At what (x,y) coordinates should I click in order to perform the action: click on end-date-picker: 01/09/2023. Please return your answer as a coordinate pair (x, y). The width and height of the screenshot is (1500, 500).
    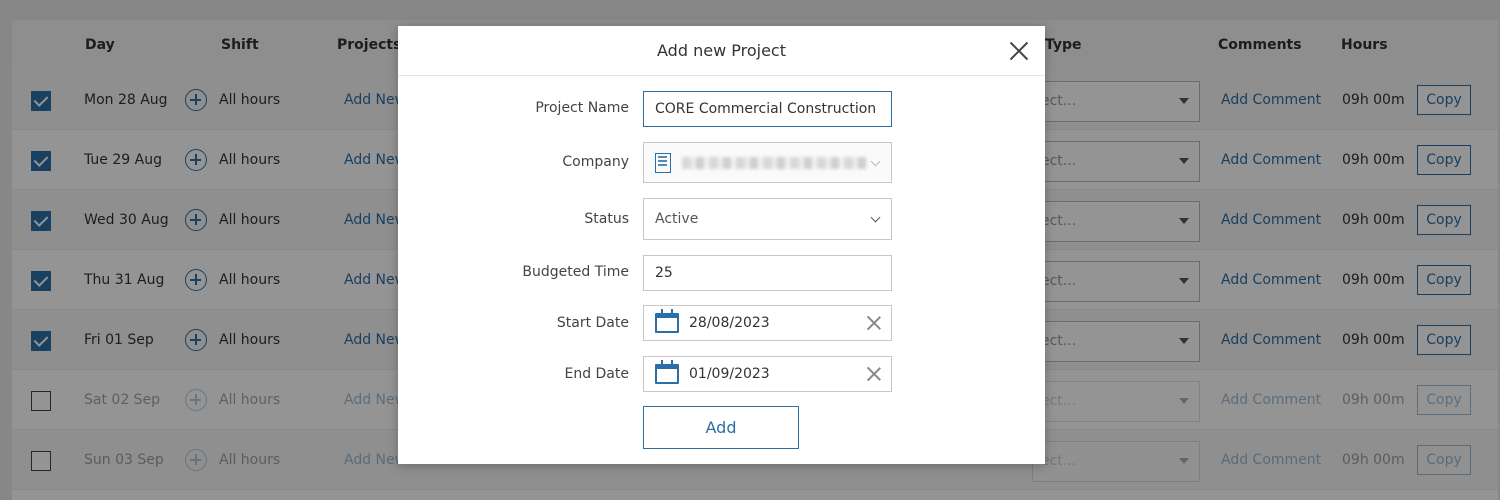
    Looking at the image, I should click on (767, 374).